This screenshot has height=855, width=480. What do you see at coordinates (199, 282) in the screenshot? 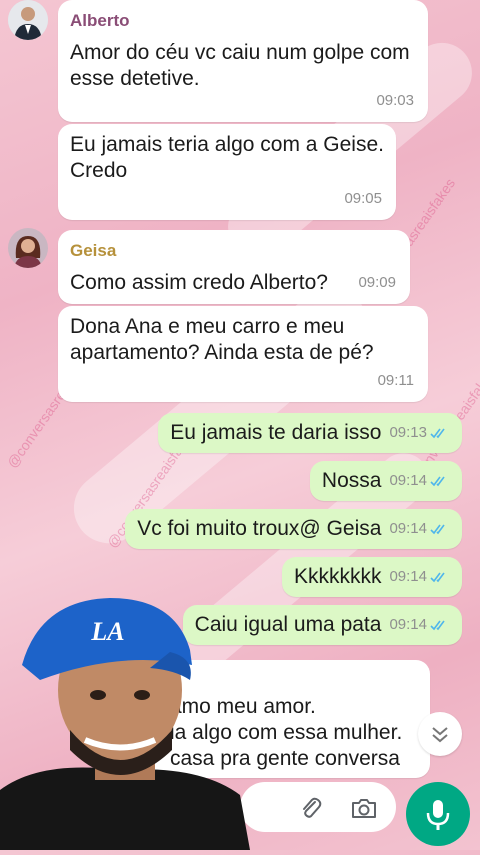
I see `message-line: Como assim credo Alberto?` at bounding box center [199, 282].